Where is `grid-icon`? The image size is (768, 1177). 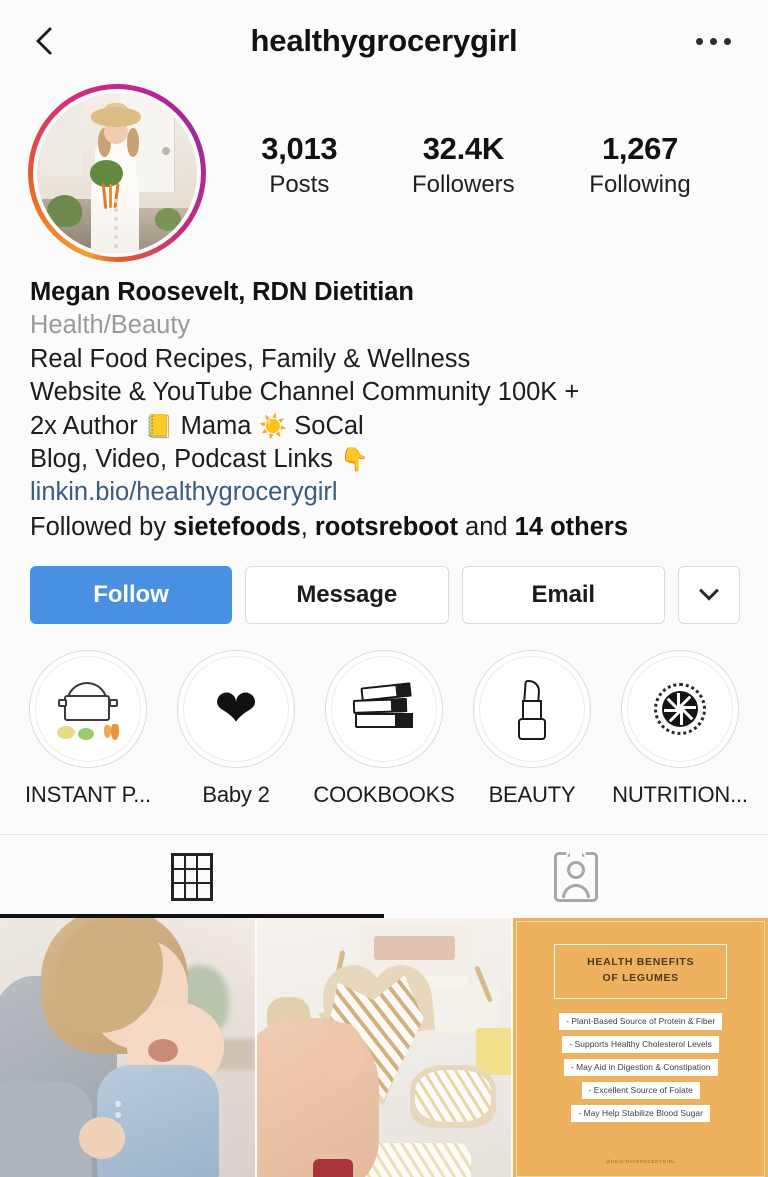 grid-icon is located at coordinates (192, 876).